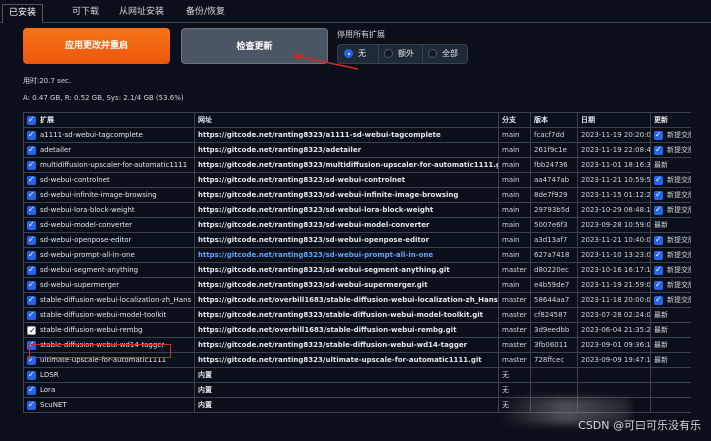 The height and width of the screenshot is (441, 711). Describe the element at coordinates (23, 13) in the screenshot. I see `tab-installed: 已安装` at that location.